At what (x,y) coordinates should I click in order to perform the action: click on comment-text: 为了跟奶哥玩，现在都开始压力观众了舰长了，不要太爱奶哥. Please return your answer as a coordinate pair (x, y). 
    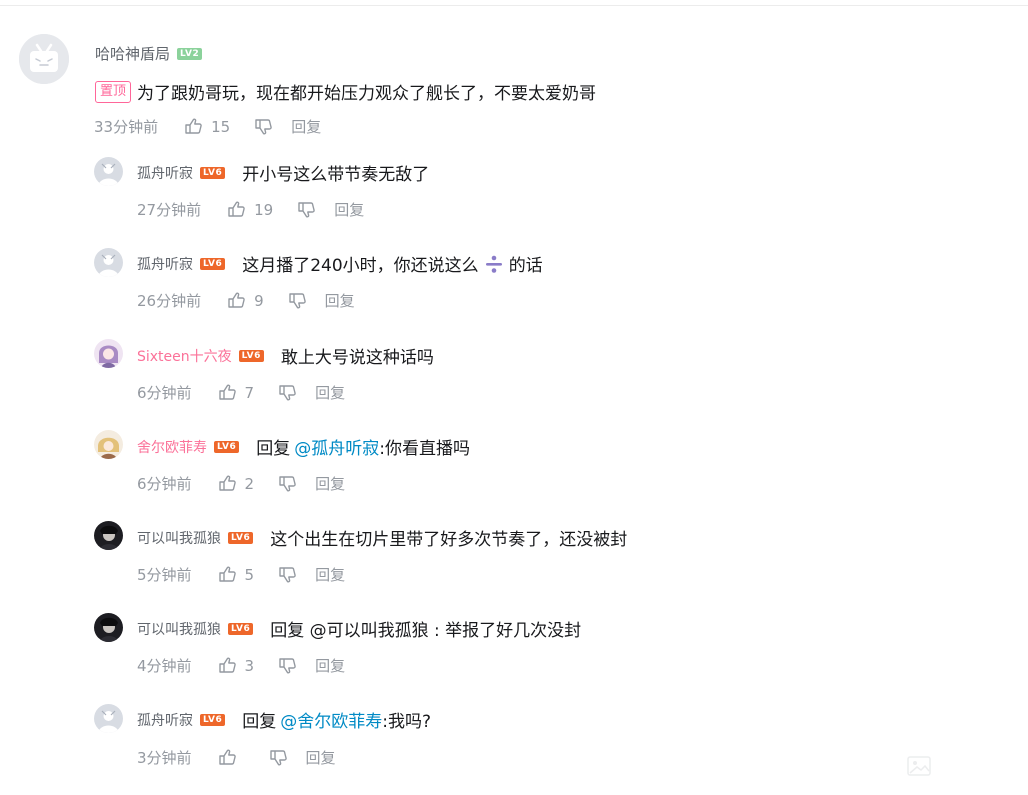
    Looking at the image, I should click on (367, 94).